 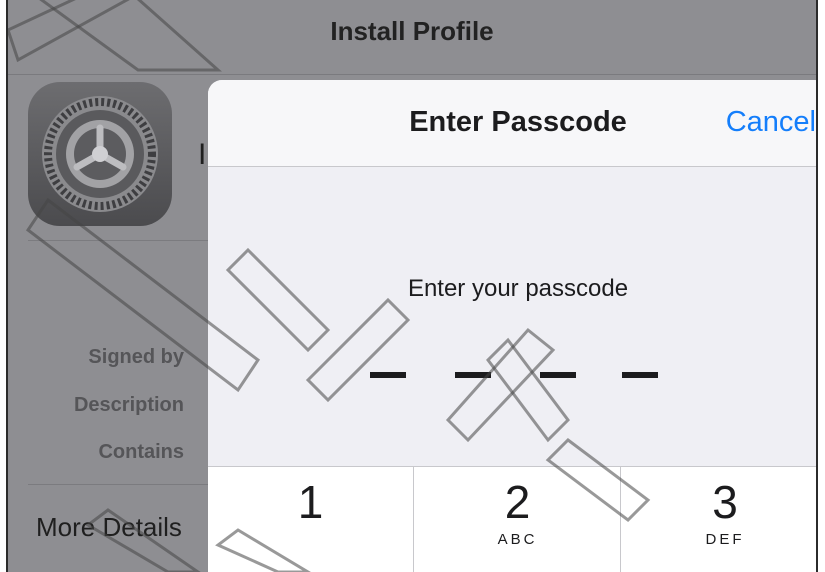 What do you see at coordinates (512, 123) in the screenshot?
I see `sheet-nav-bar: Enter Passcode Cancel` at bounding box center [512, 123].